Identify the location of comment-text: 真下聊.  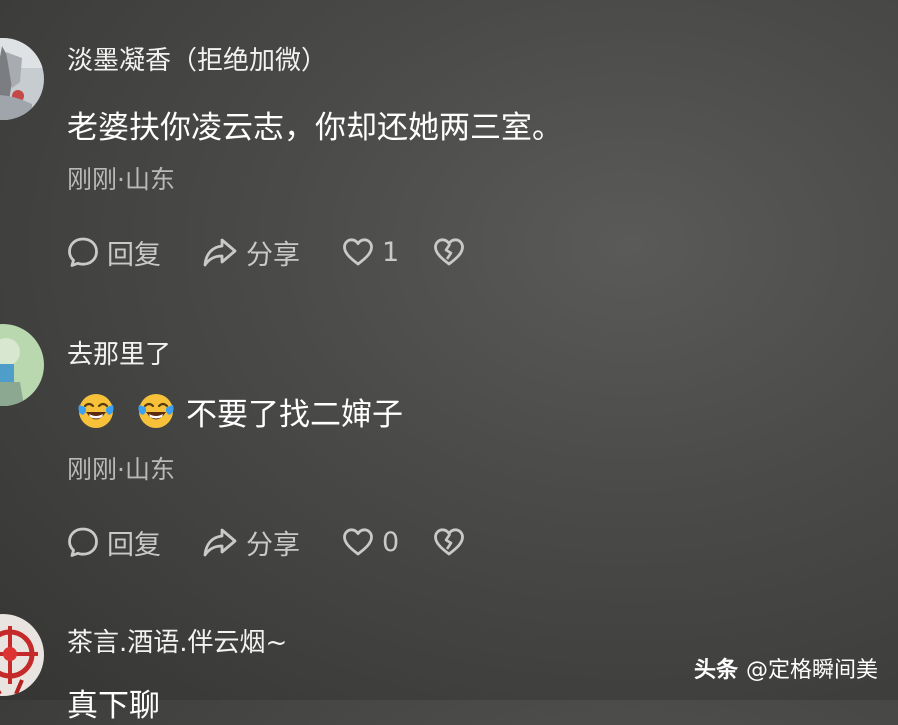
(113, 706).